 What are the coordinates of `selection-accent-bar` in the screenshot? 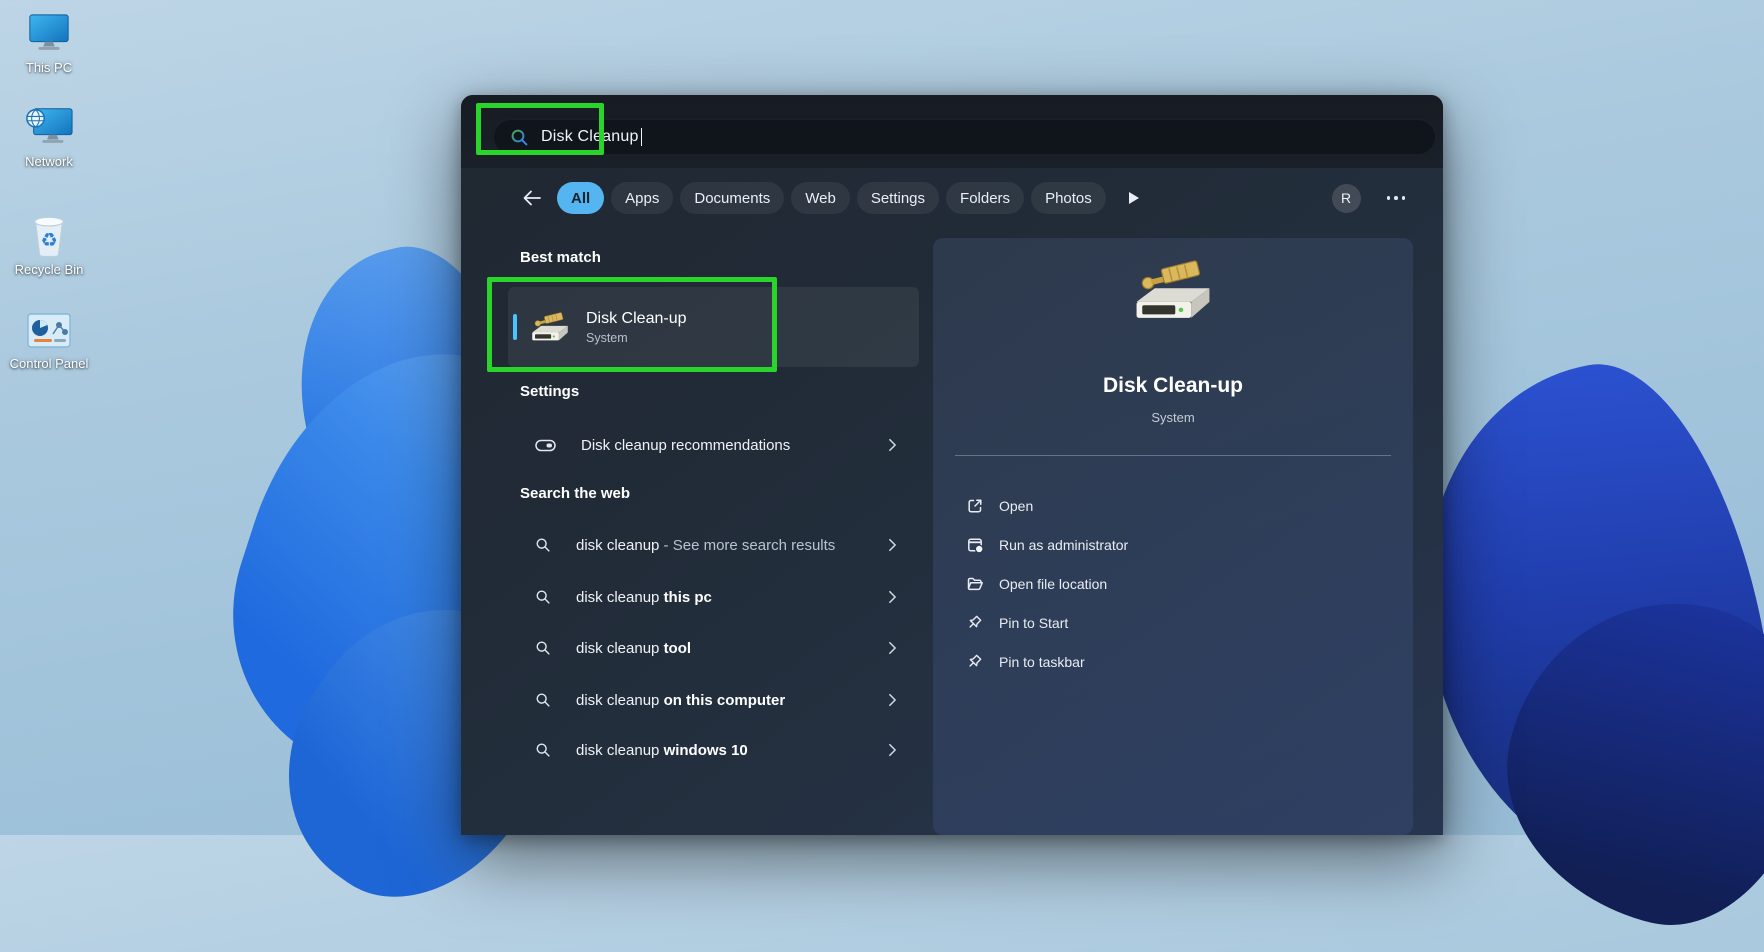 It's located at (515, 327).